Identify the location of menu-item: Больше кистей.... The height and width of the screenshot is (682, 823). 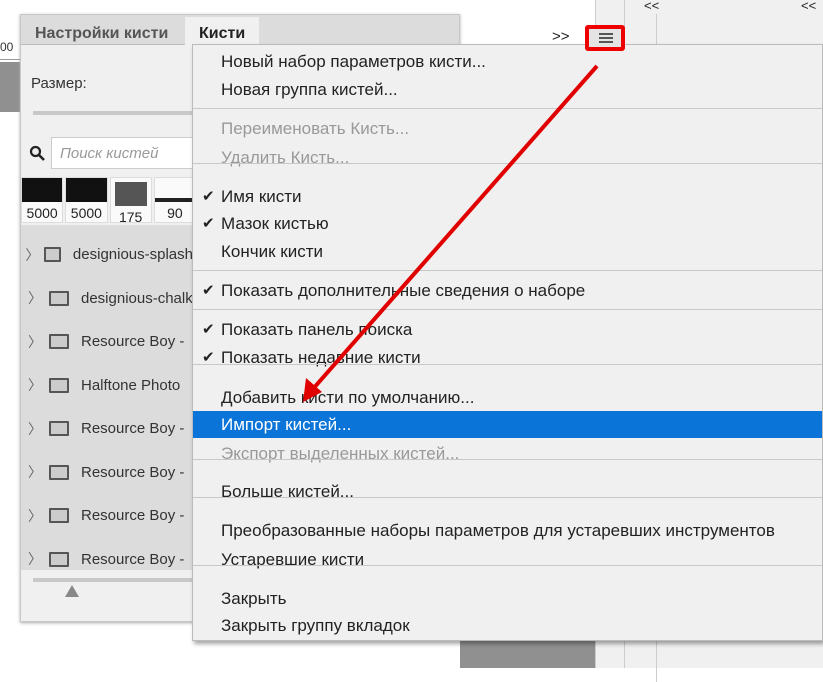
(507, 491).